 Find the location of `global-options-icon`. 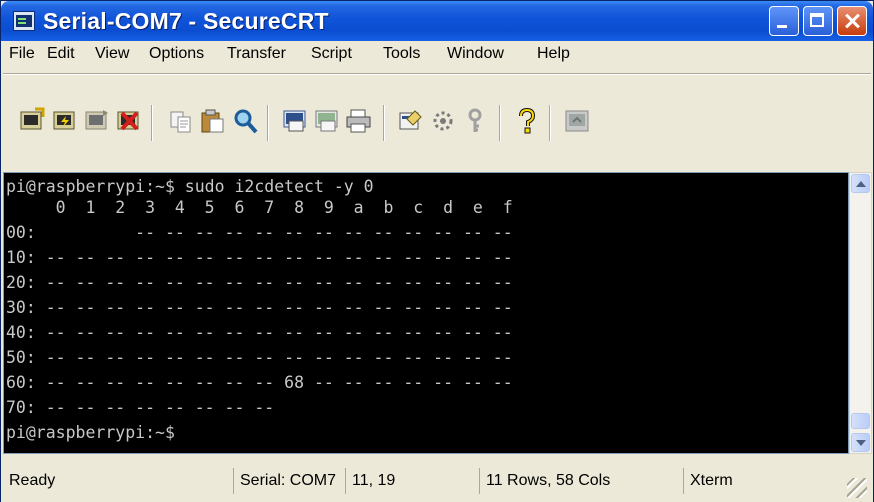

global-options-icon is located at coordinates (411, 121).